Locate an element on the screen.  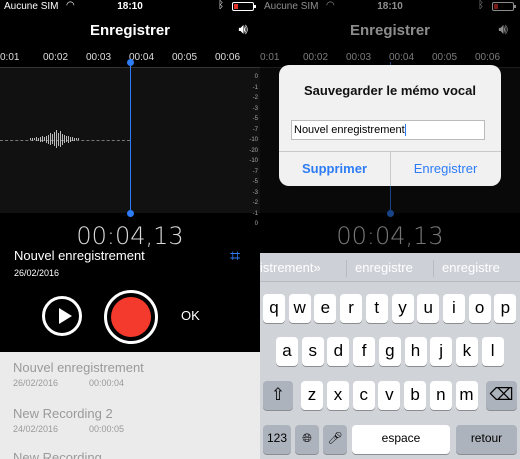
key-q: q is located at coordinates (274, 308).